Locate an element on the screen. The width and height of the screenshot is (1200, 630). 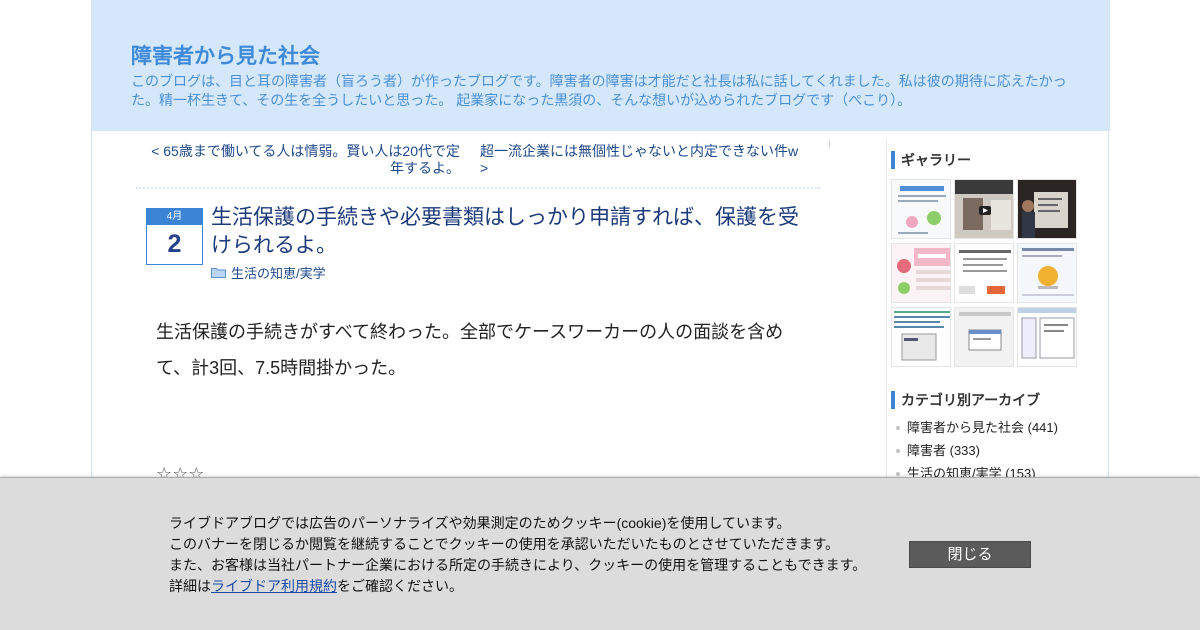
post-month: 4月 is located at coordinates (174, 217).